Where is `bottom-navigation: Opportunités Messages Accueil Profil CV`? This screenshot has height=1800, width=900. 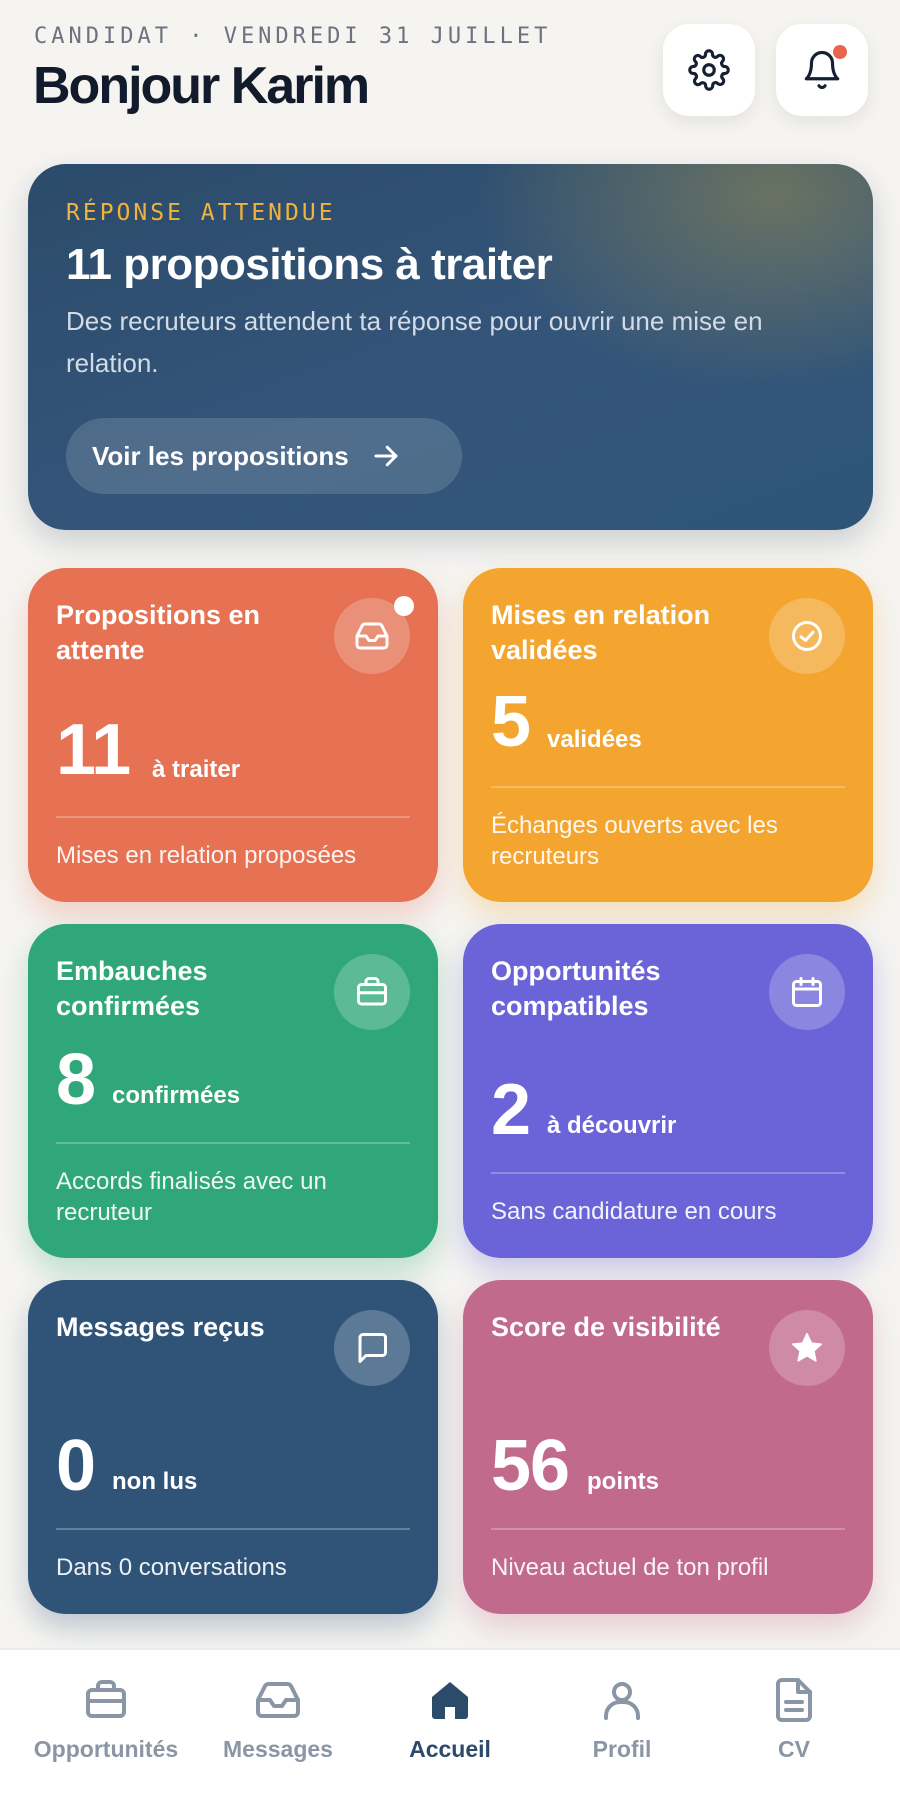
bottom-navigation: Opportunités Messages Accueil Profil CV is located at coordinates (450, 1724).